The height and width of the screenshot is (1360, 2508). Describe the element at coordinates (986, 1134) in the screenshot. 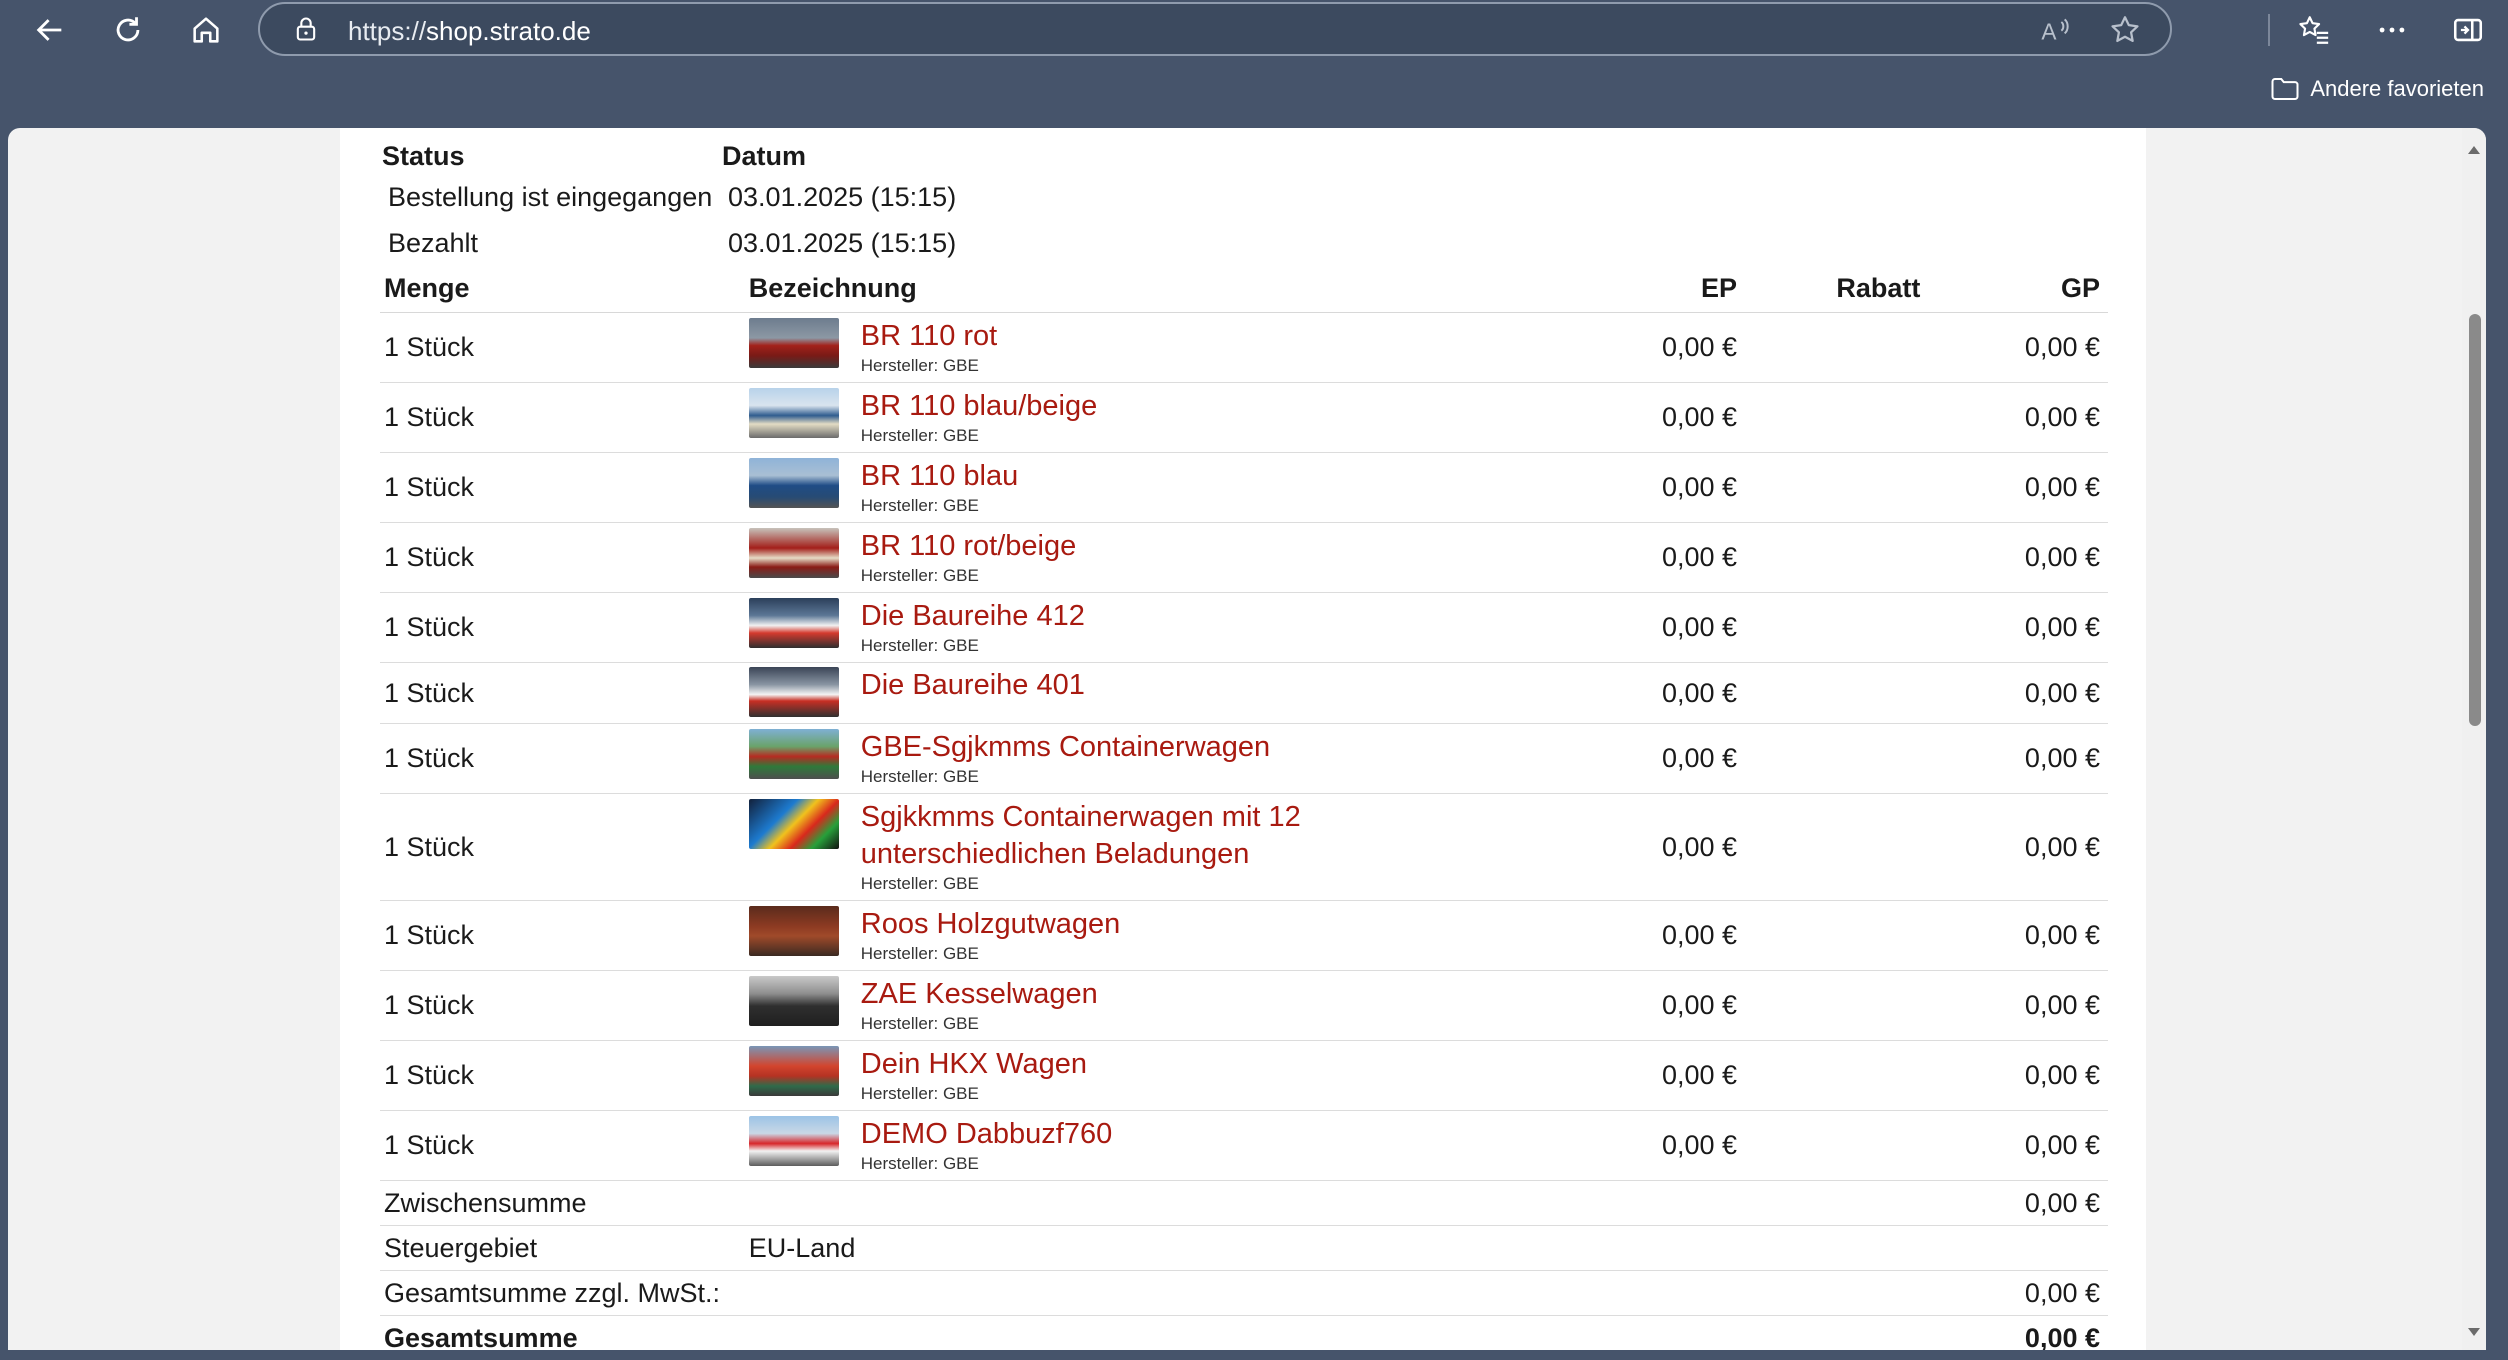

I see `item-title-link: DEMO Dabbuzf760` at that location.